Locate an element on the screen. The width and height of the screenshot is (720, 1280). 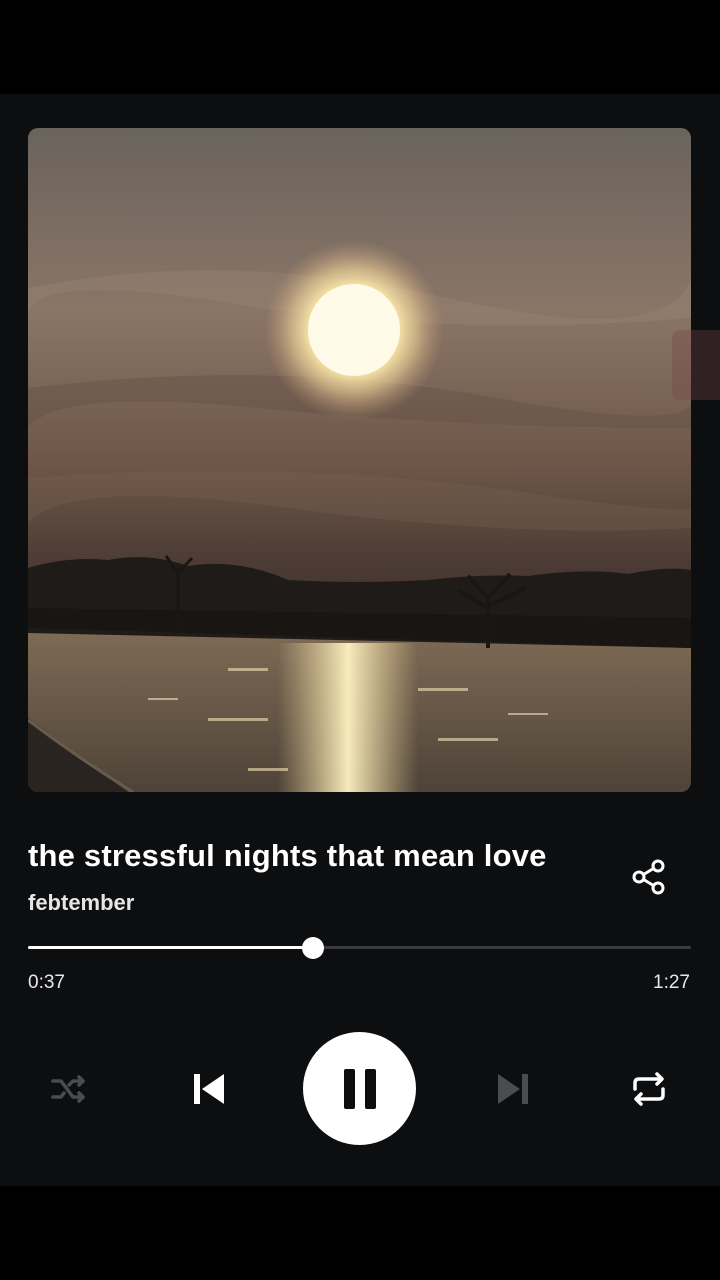
seek-bar is located at coordinates (359, 948).